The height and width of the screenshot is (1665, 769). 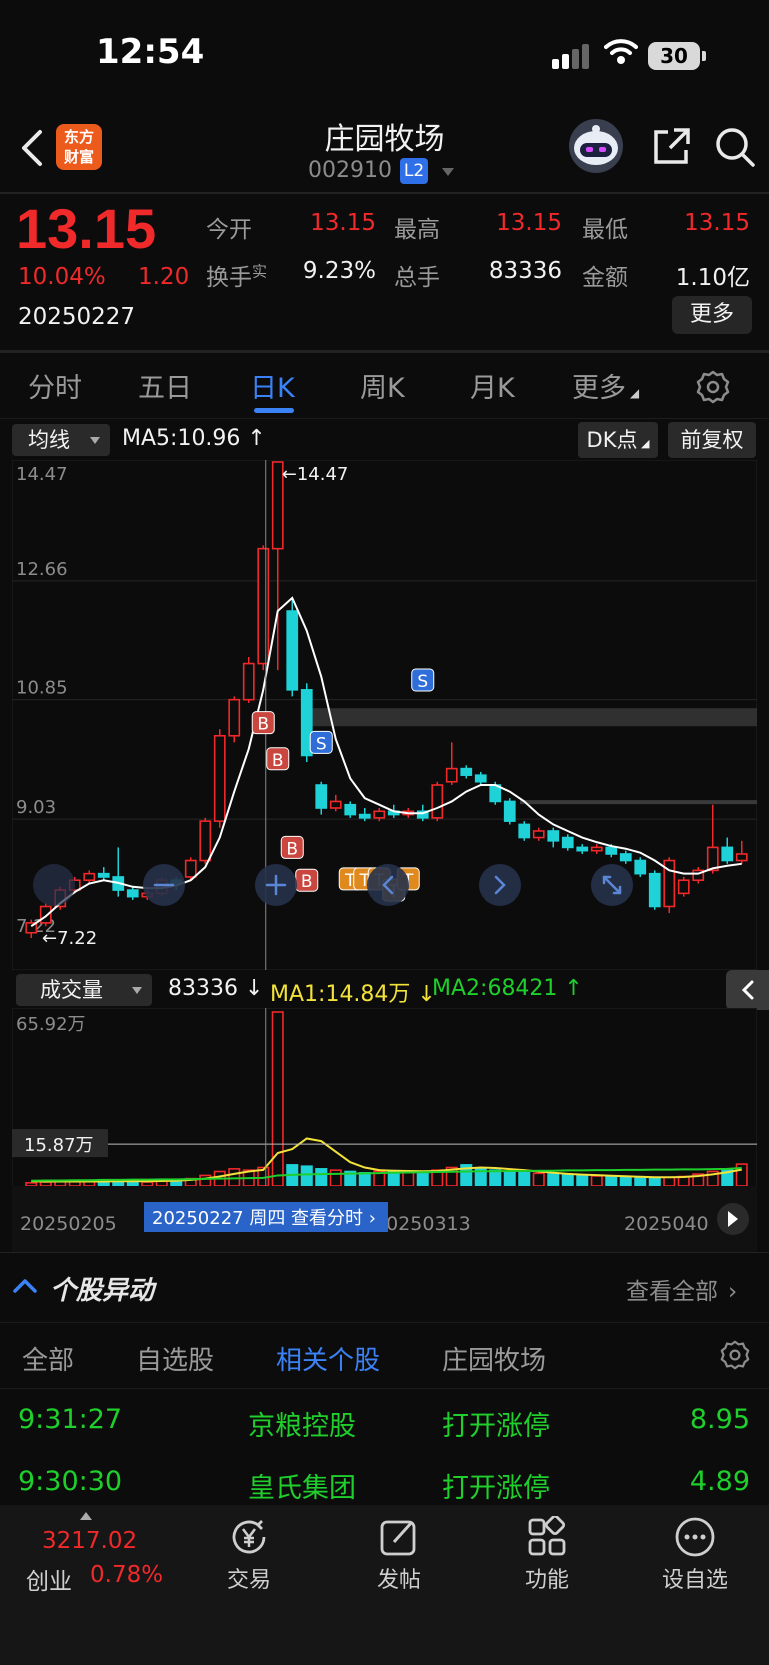 What do you see at coordinates (496, 1488) in the screenshot?
I see `movement-row-event: 打开涨停` at bounding box center [496, 1488].